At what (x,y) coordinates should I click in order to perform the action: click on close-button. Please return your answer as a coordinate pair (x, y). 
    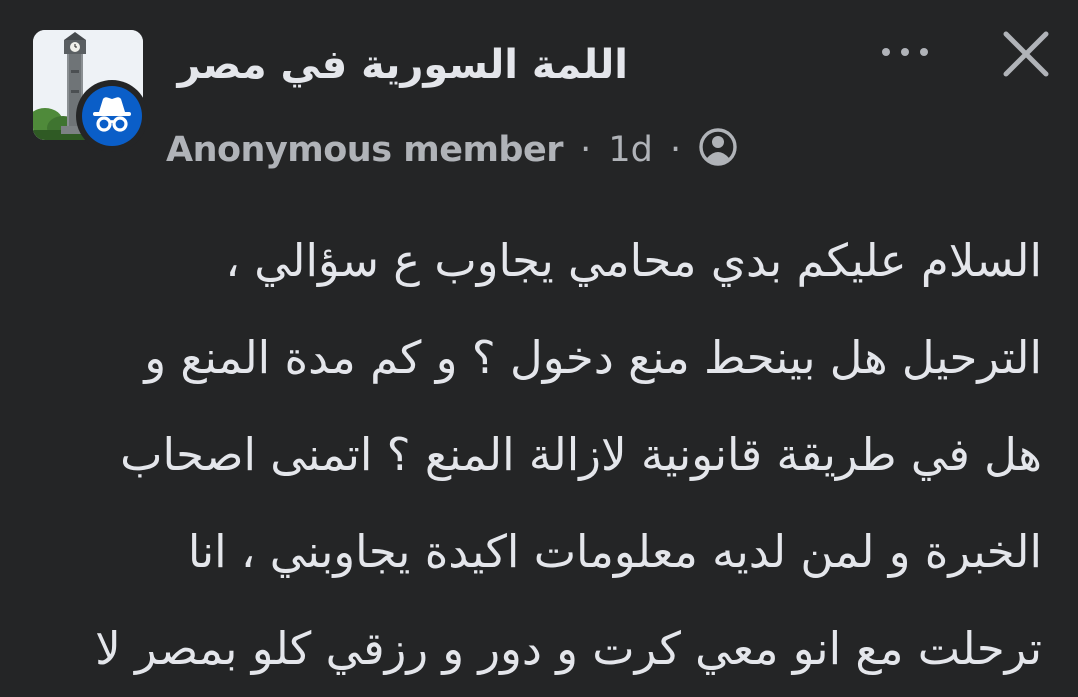
    Looking at the image, I should click on (1026, 54).